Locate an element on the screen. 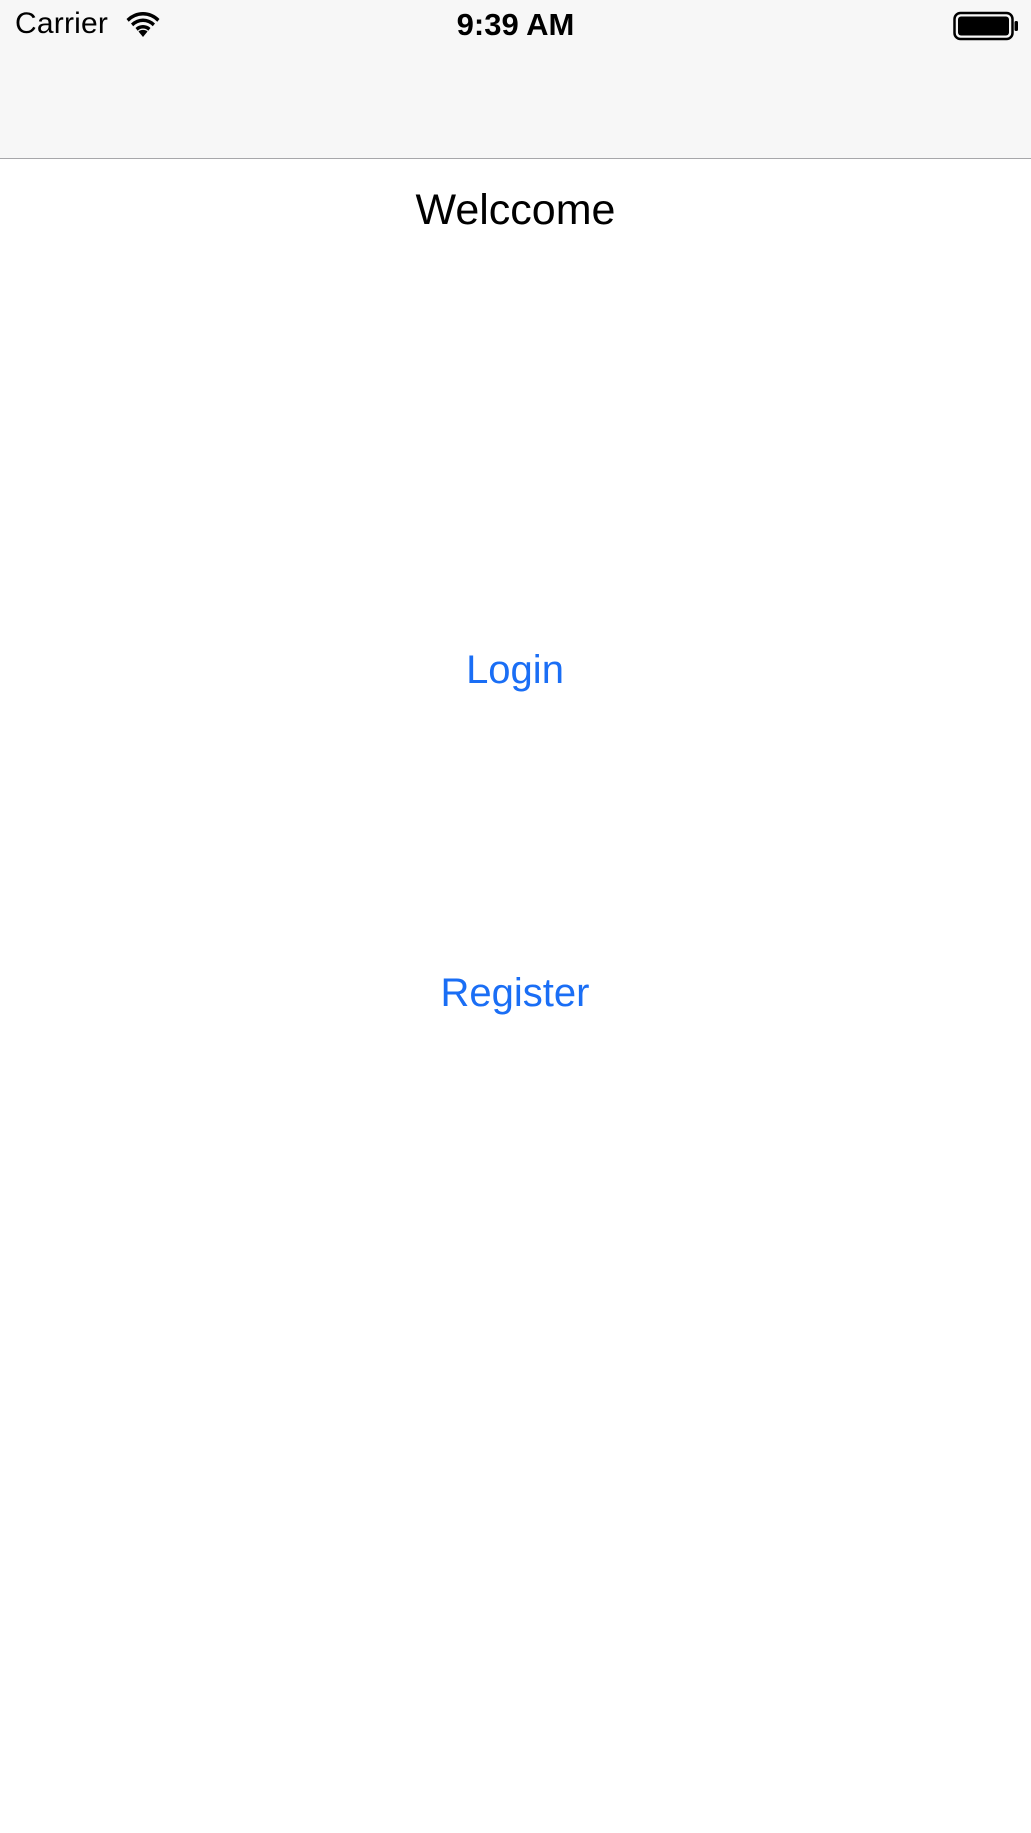 This screenshot has height=1833, width=1031. welcome-title: Welccome is located at coordinates (515, 210).